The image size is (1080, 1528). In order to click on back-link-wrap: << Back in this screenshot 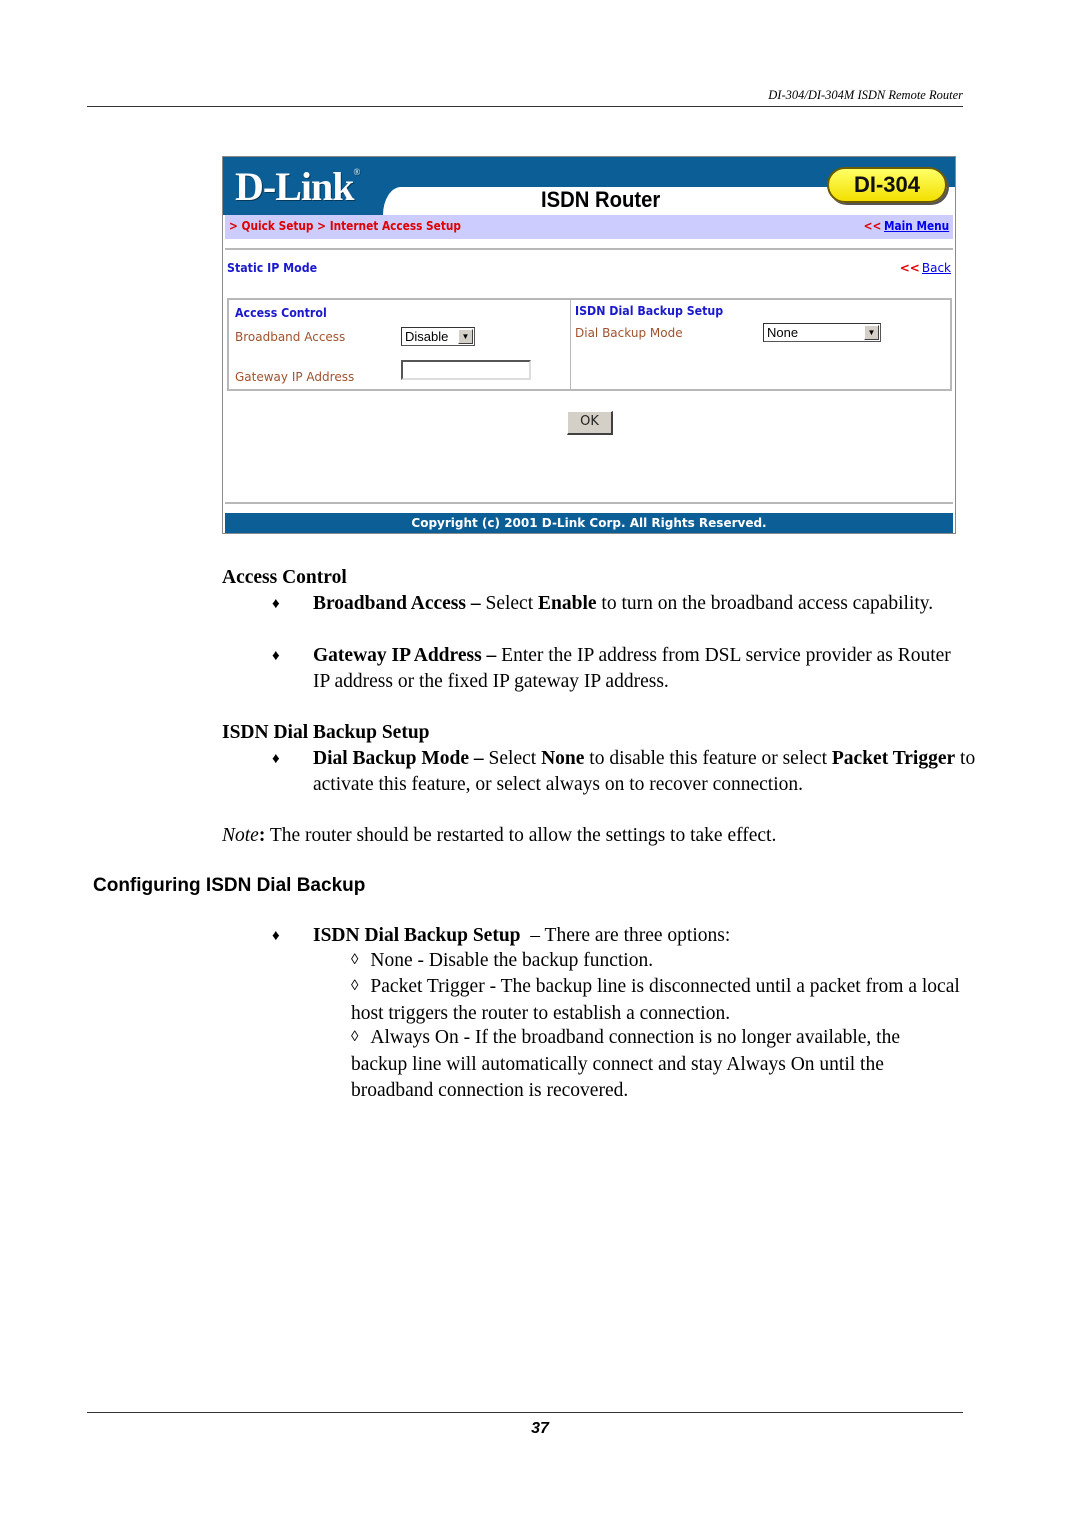, I will do `click(925, 268)`.